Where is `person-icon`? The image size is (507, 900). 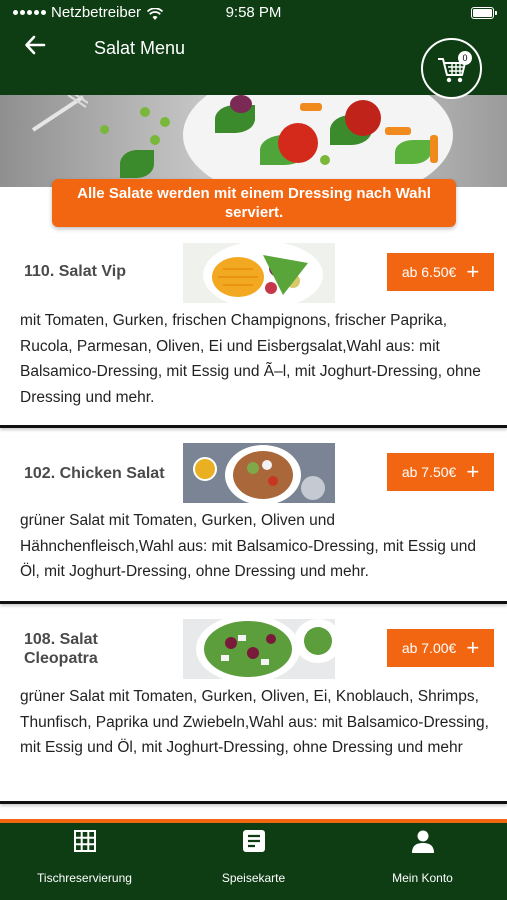 person-icon is located at coordinates (422, 841).